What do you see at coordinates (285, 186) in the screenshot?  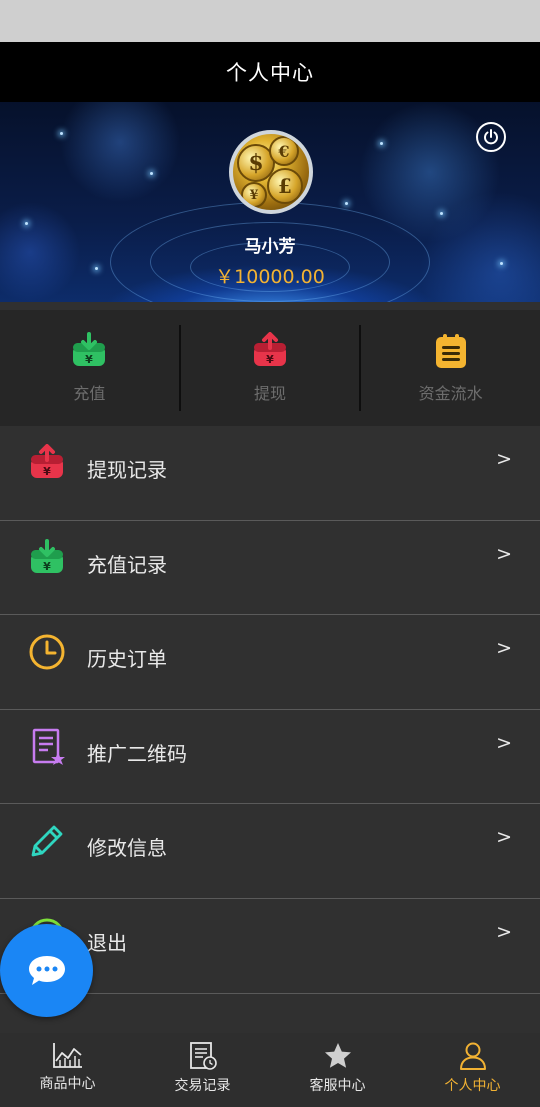 I see `pound-coin-icon: £` at bounding box center [285, 186].